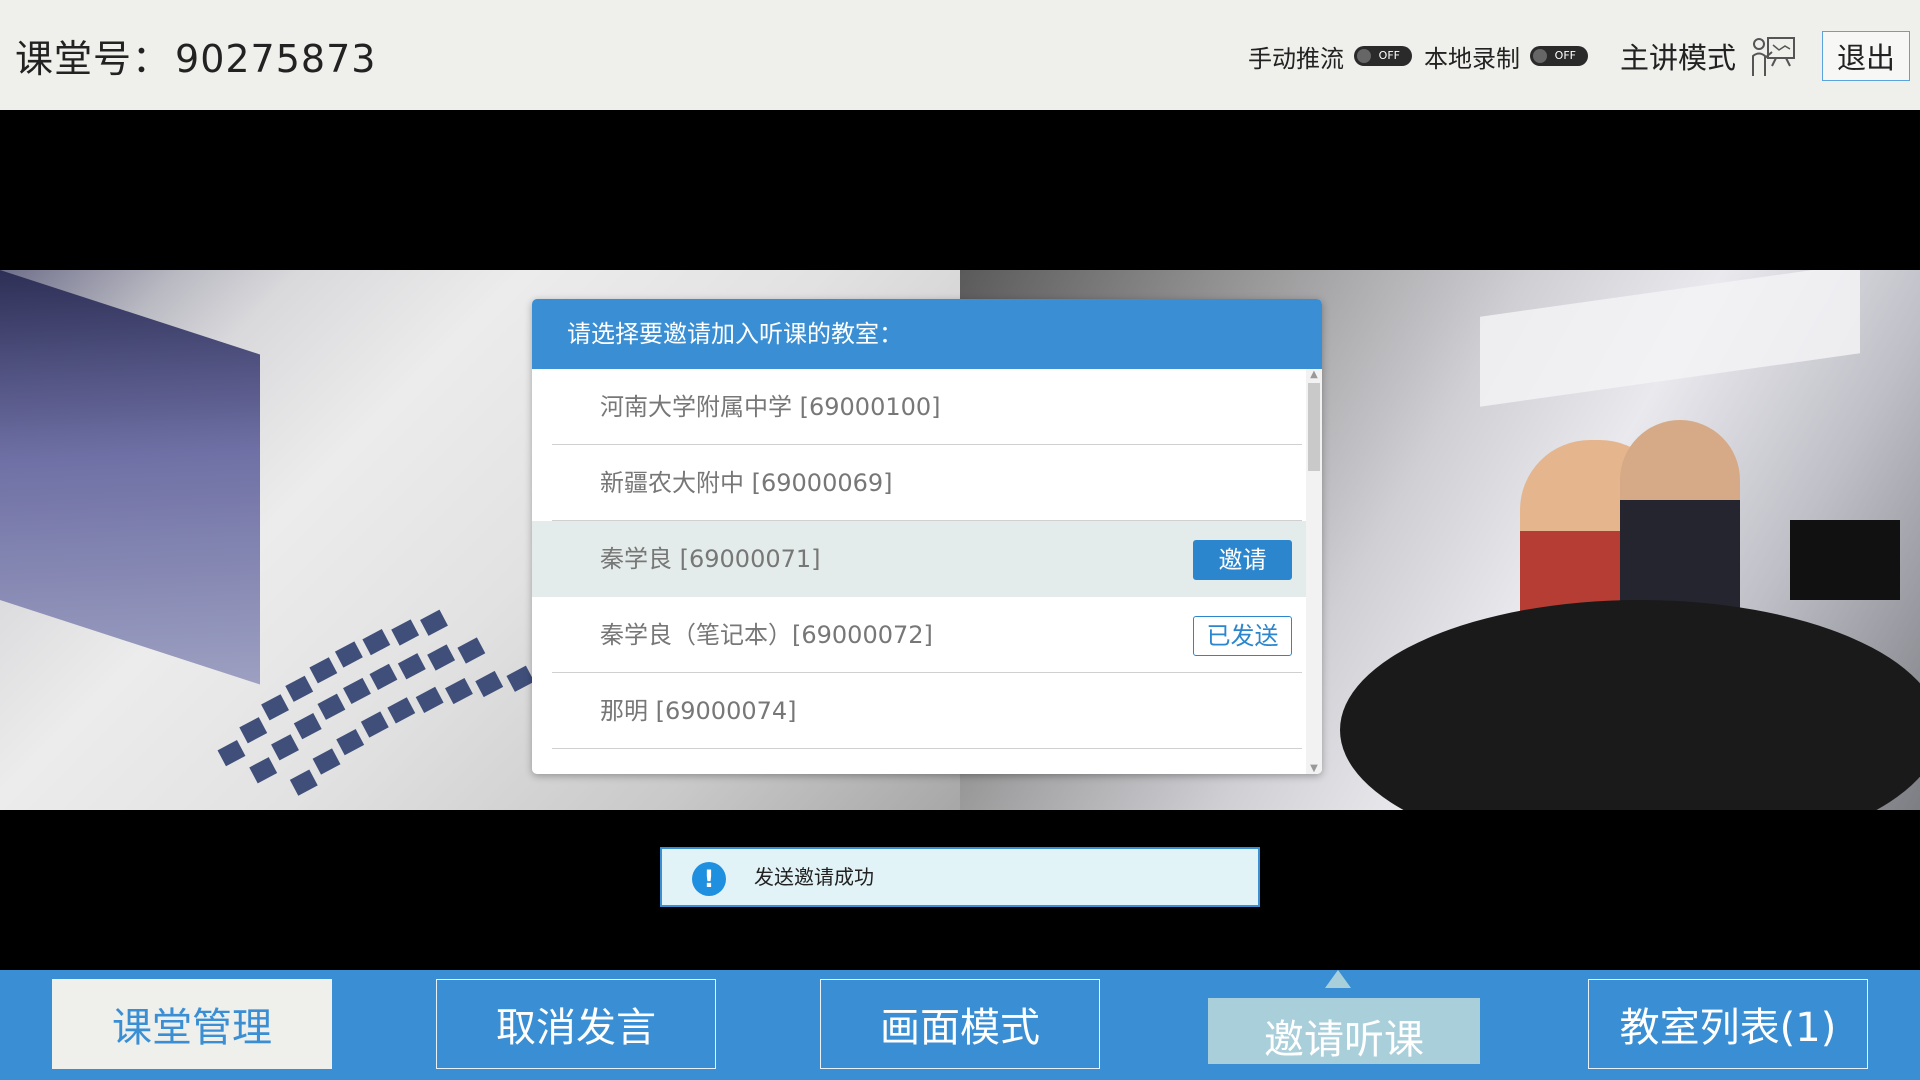 The height and width of the screenshot is (1080, 1920). What do you see at coordinates (746, 483) in the screenshot?
I see `room-name: 新疆农大附中 [69000069]` at bounding box center [746, 483].